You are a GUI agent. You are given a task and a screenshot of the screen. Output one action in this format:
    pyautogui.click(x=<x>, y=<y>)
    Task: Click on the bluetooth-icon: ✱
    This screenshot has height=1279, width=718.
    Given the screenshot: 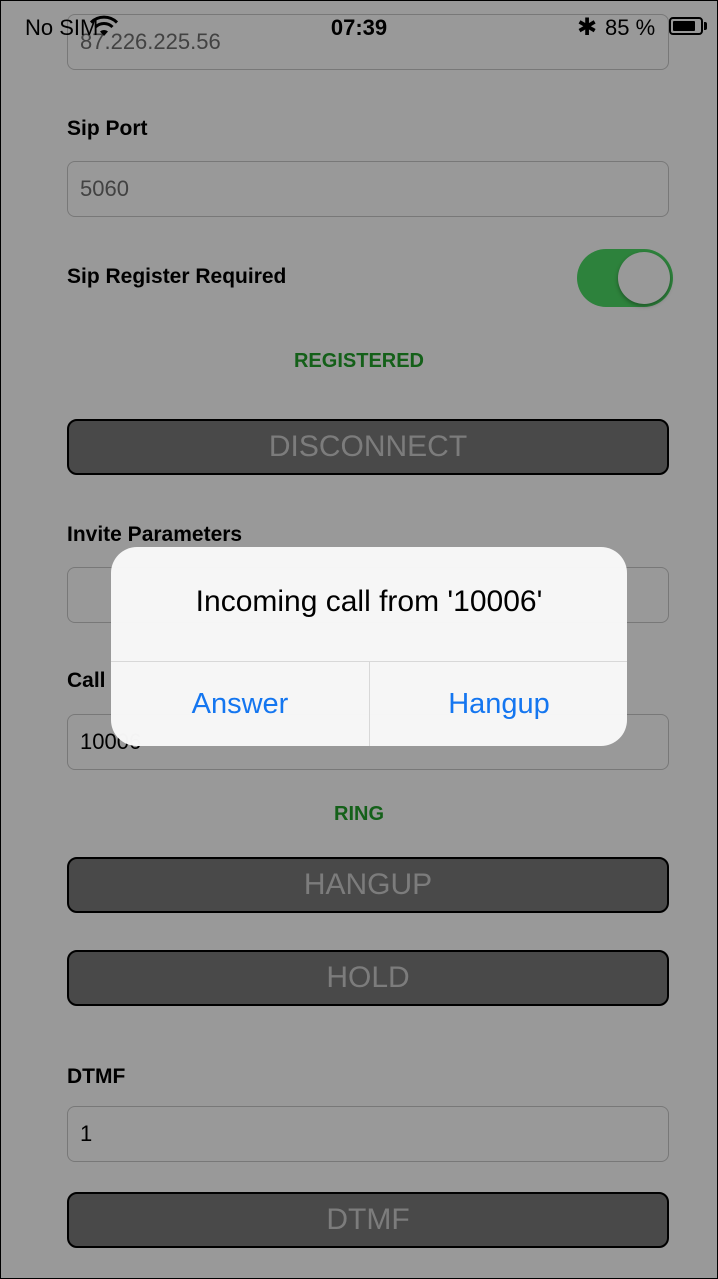 What is the action you would take?
    pyautogui.click(x=587, y=27)
    